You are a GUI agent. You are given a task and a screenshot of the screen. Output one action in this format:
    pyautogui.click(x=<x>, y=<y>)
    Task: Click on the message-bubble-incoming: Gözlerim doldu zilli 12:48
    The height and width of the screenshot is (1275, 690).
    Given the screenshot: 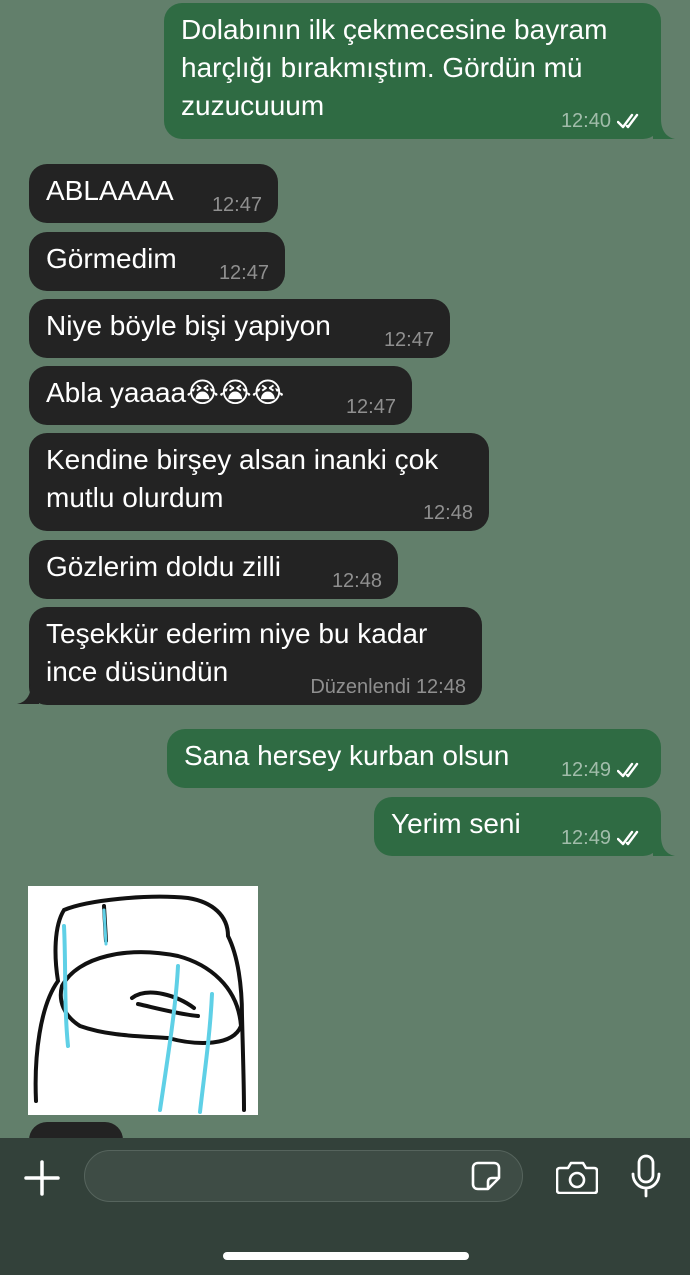 What is the action you would take?
    pyautogui.click(x=213, y=569)
    